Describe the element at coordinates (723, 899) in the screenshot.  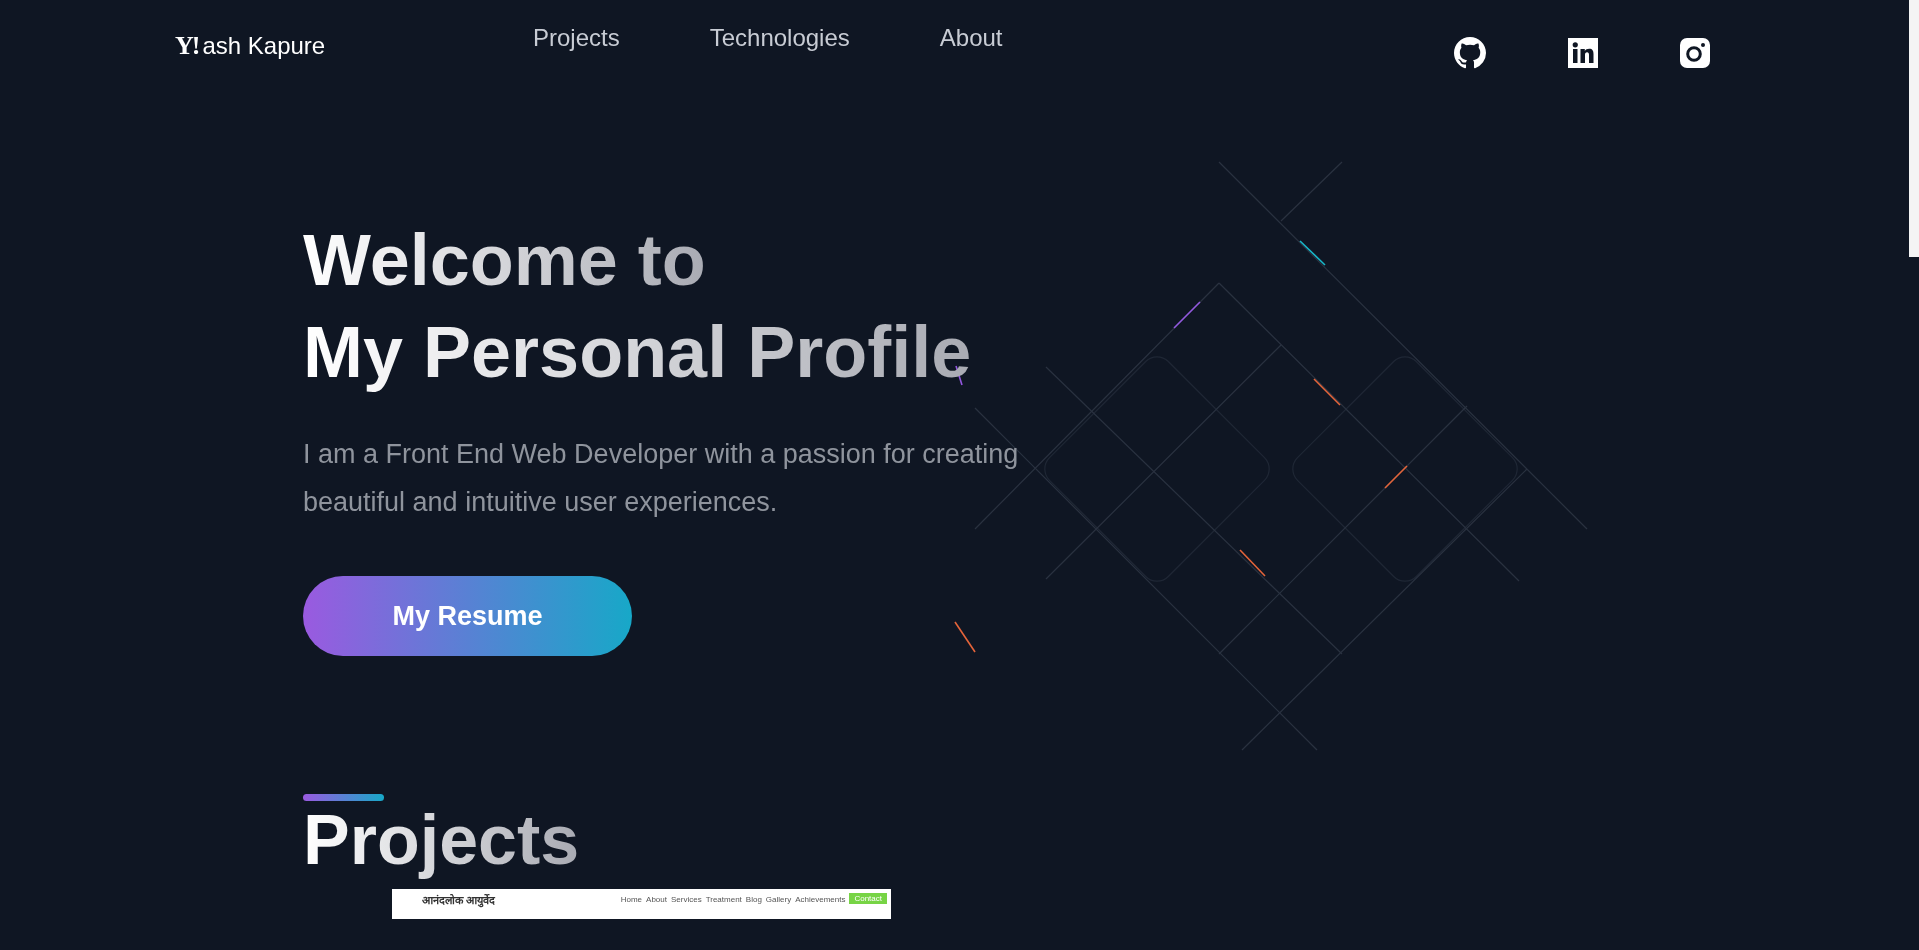
I see `site-nav-link: Treatment` at that location.